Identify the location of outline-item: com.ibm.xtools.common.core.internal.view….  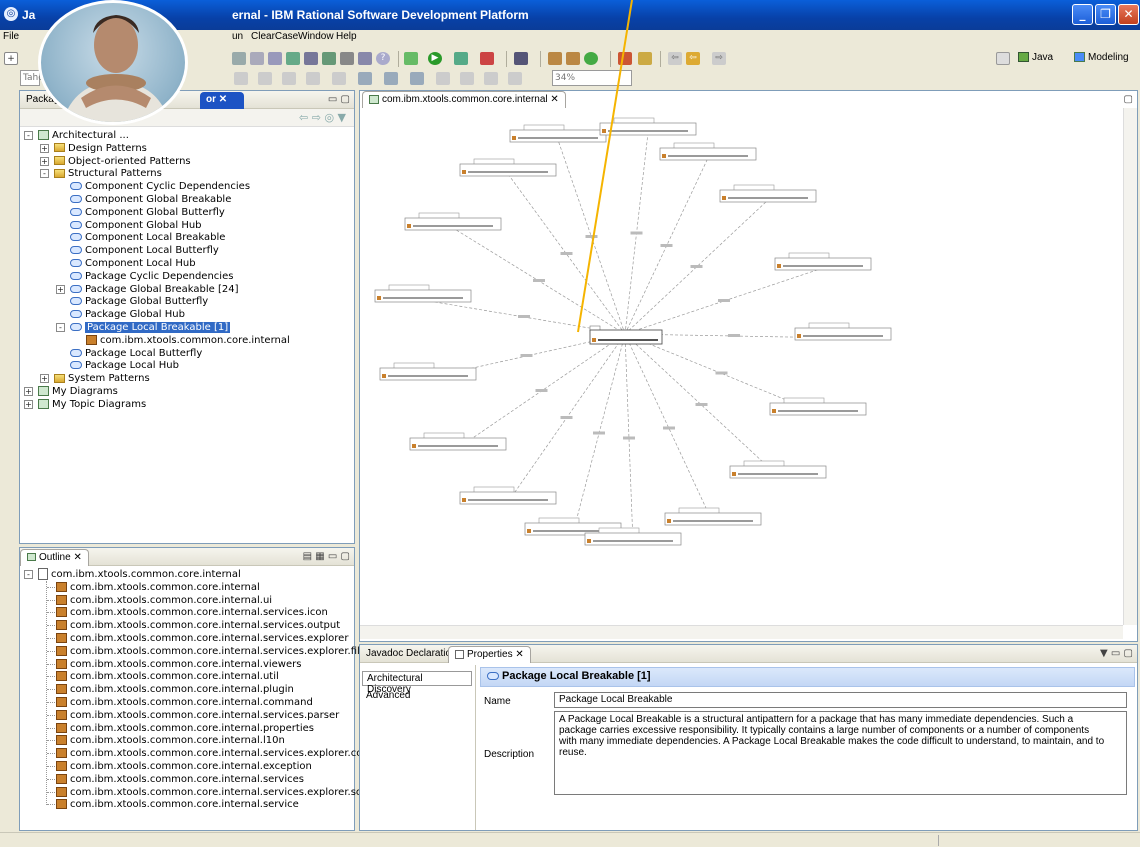
(178, 664).